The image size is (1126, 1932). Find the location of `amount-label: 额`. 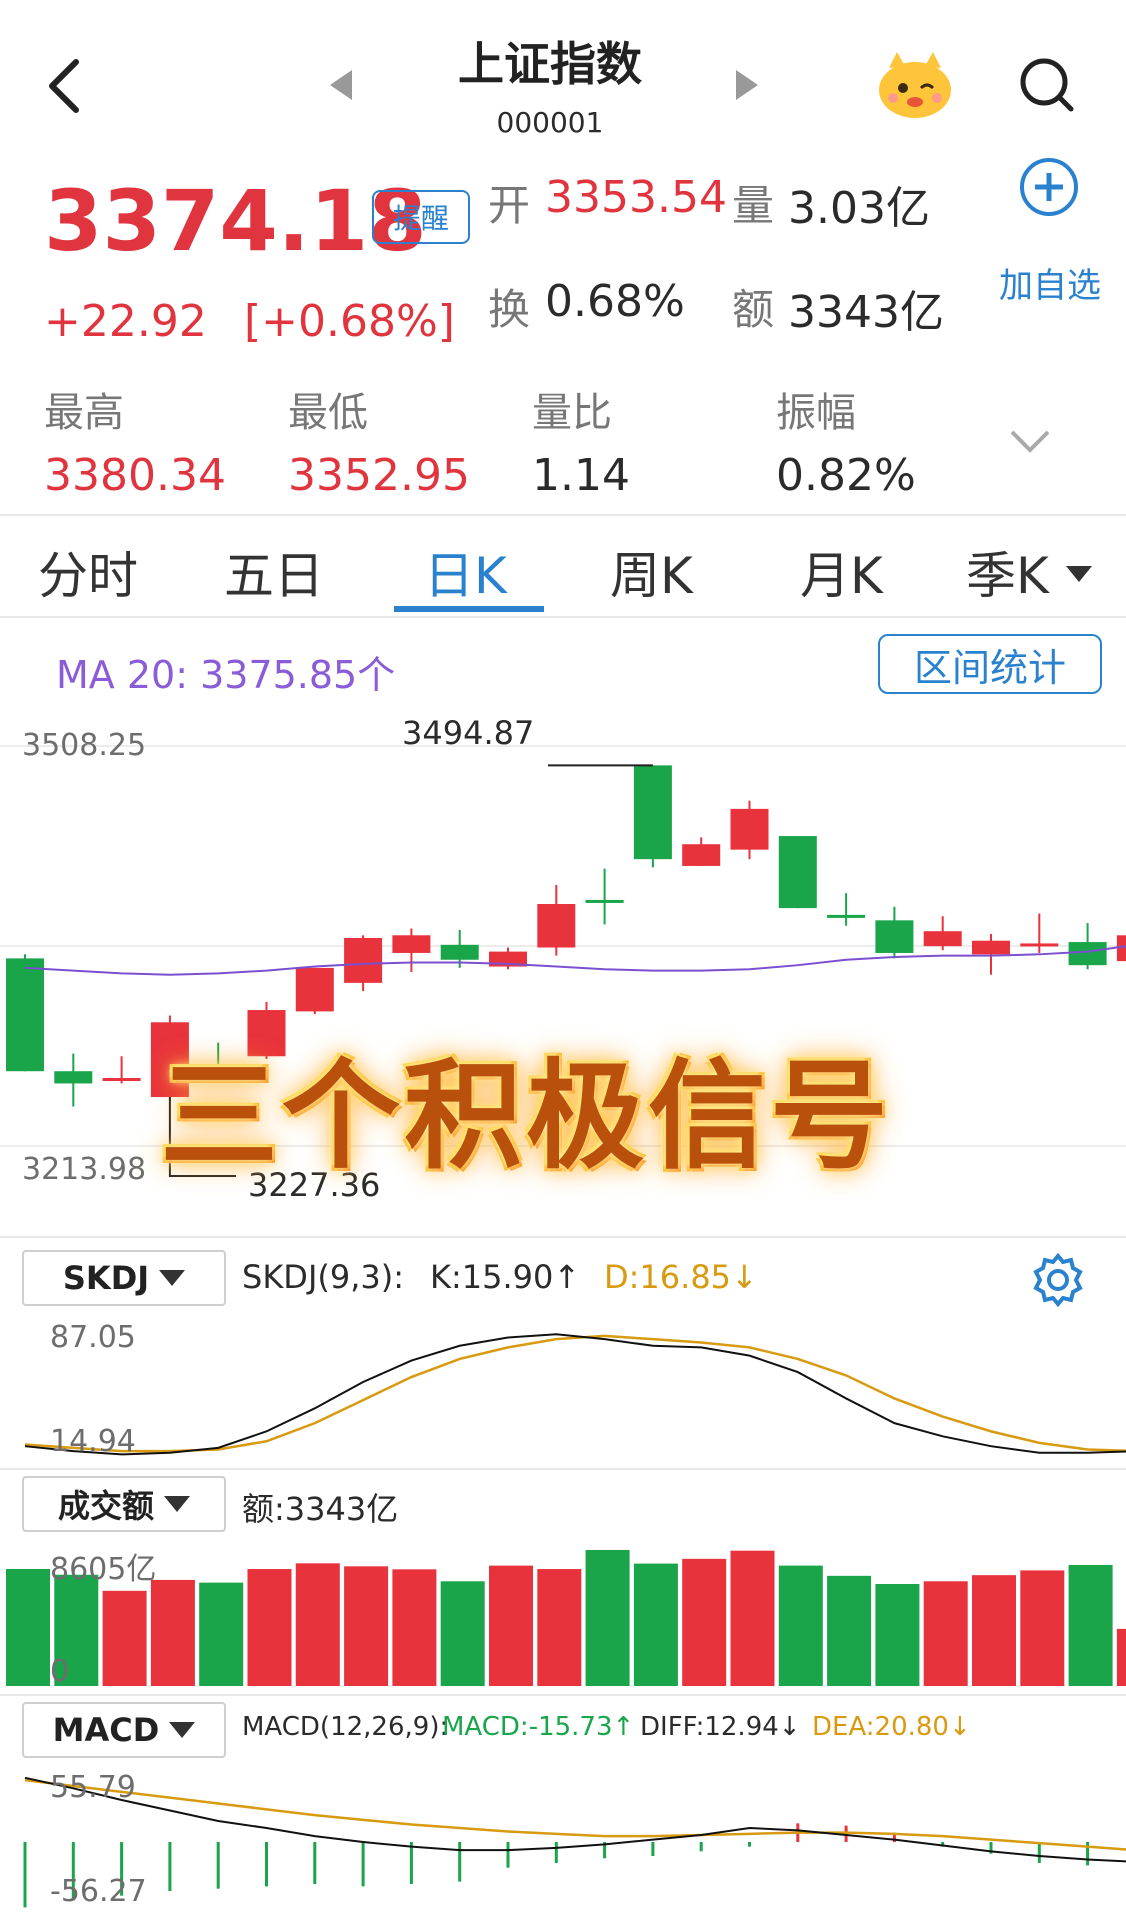

amount-label: 额 is located at coordinates (753, 309).